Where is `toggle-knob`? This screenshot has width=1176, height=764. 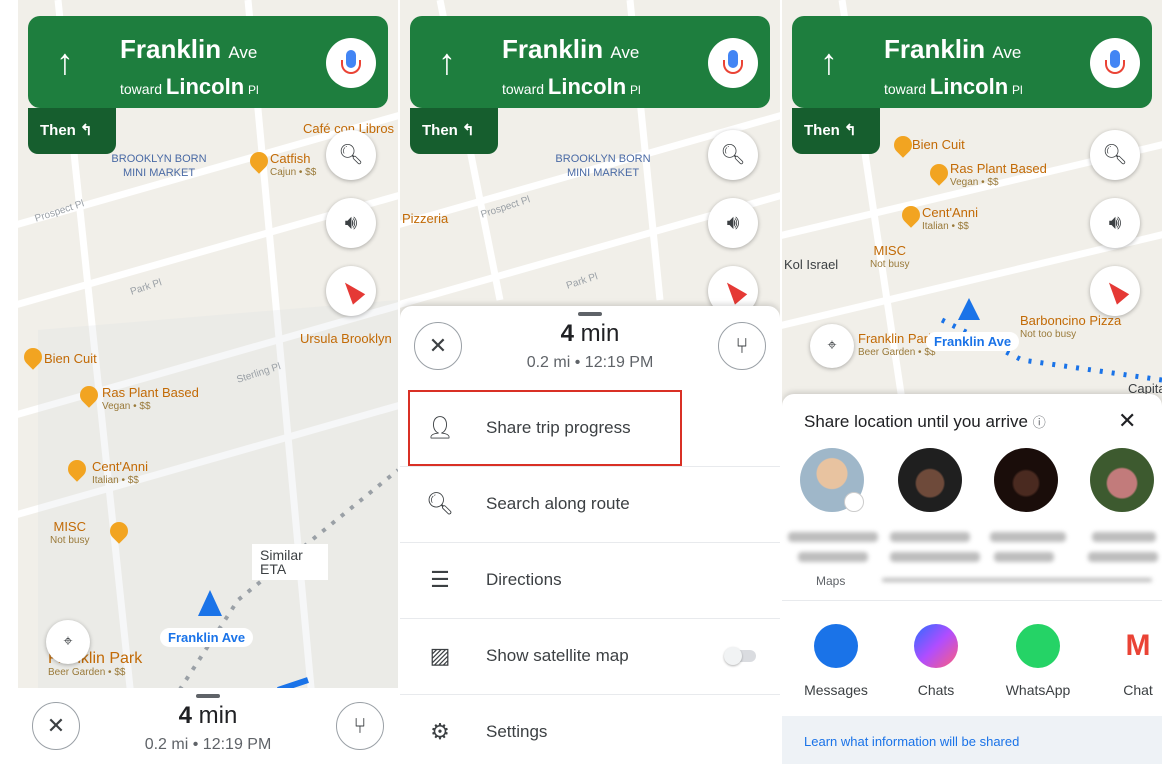 toggle-knob is located at coordinates (733, 656).